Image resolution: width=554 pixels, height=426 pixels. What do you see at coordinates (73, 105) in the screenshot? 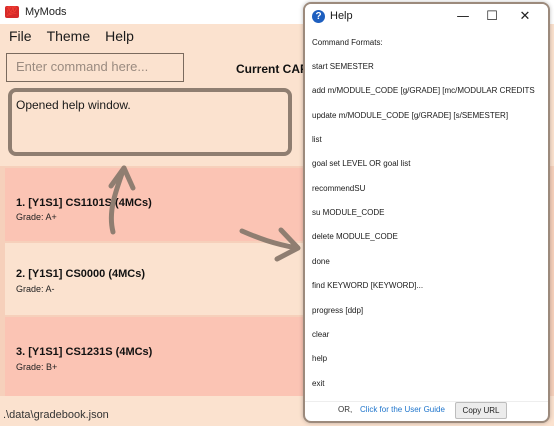
I see `result-message: Opened help window.` at bounding box center [73, 105].